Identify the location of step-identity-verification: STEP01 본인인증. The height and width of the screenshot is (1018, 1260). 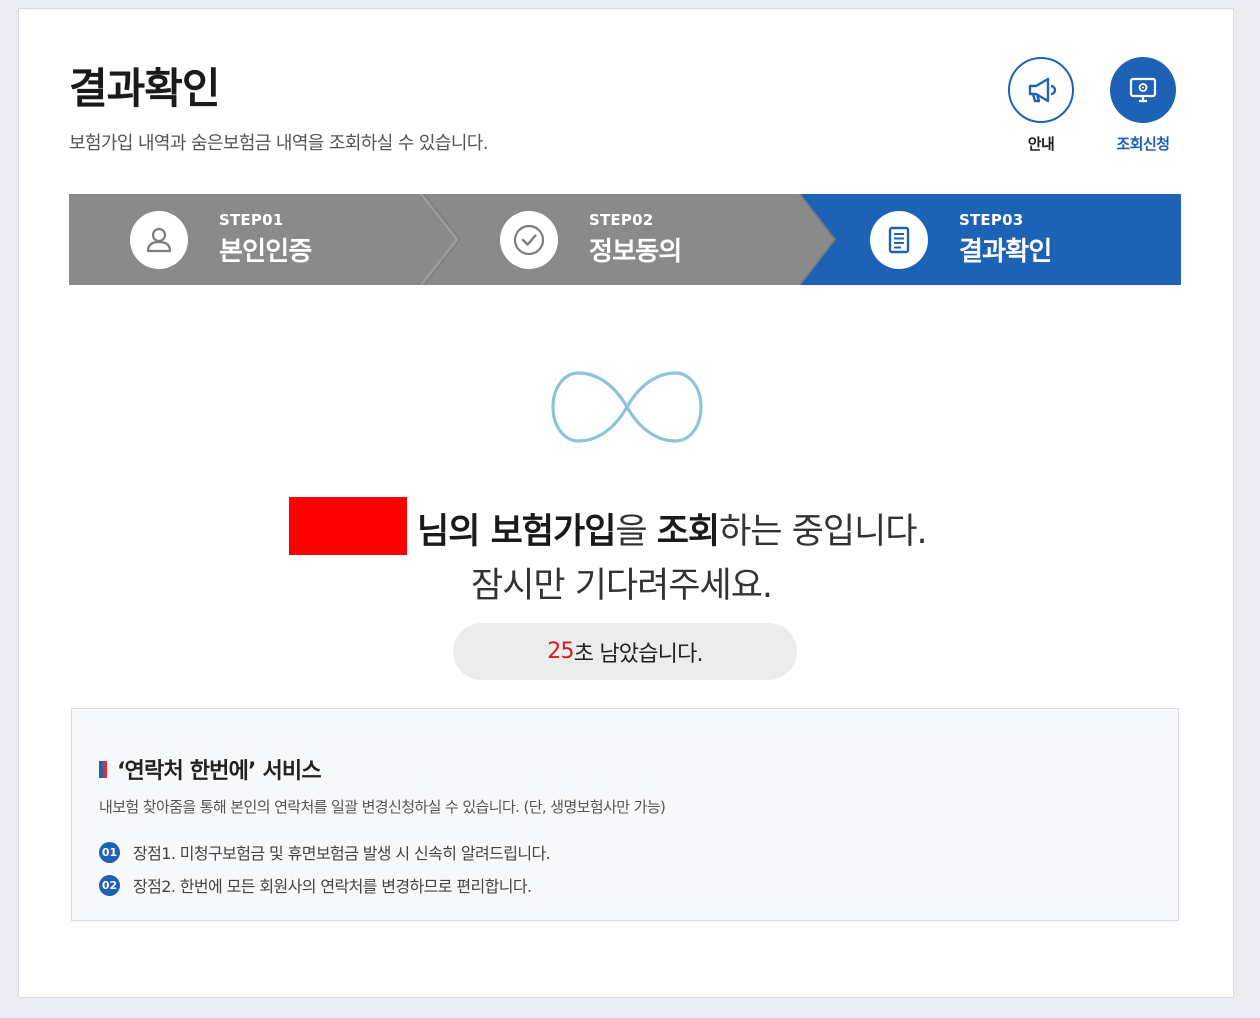
(221, 239).